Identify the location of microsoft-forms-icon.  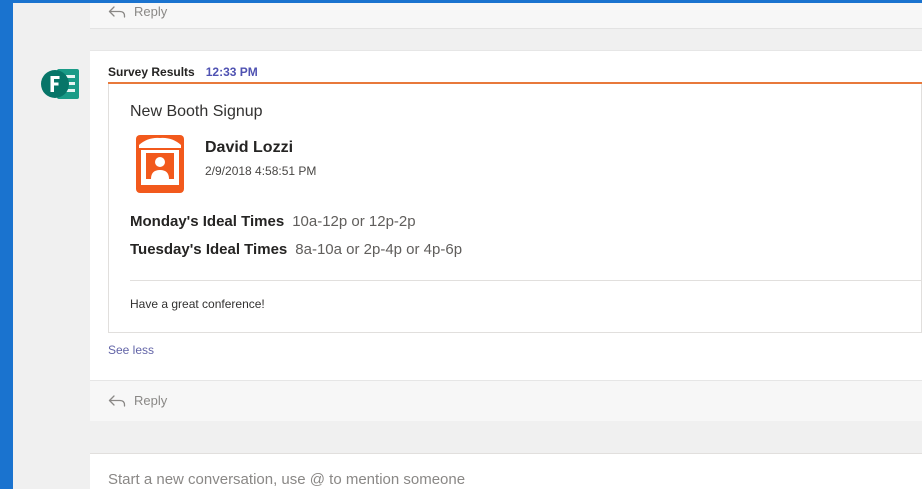
(60, 84).